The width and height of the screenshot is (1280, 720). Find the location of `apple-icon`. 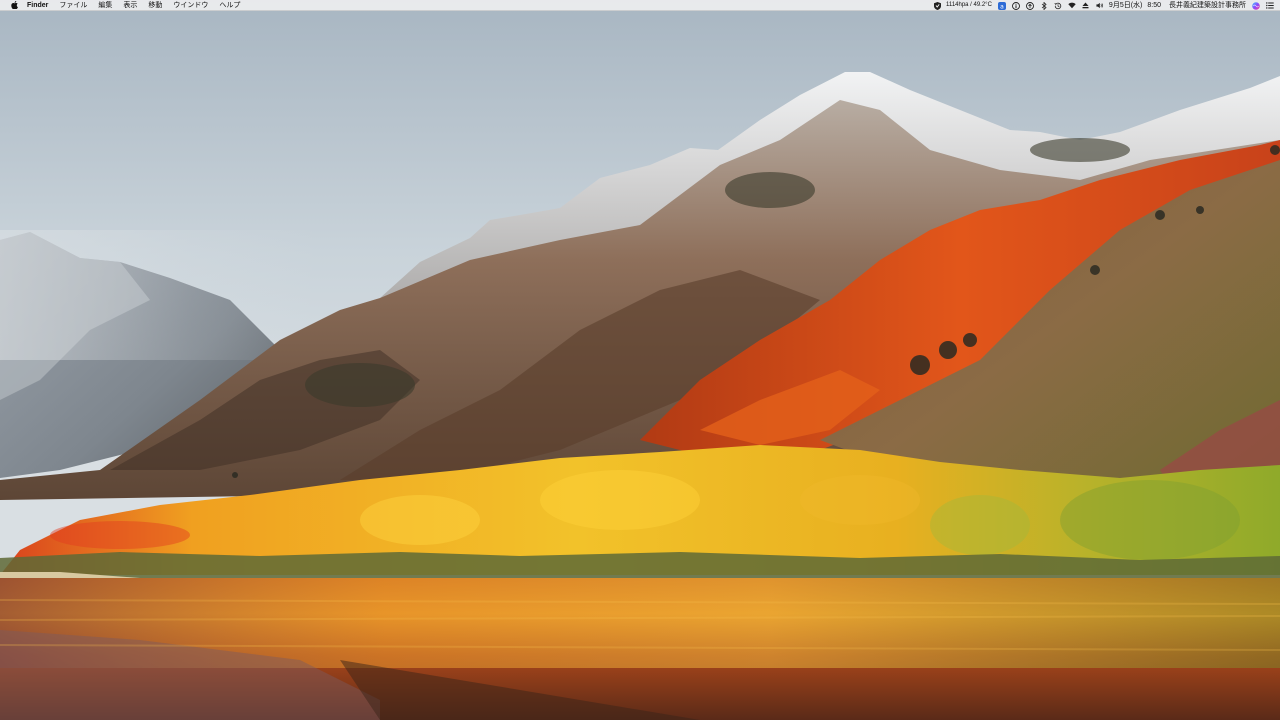

apple-icon is located at coordinates (14, 5).